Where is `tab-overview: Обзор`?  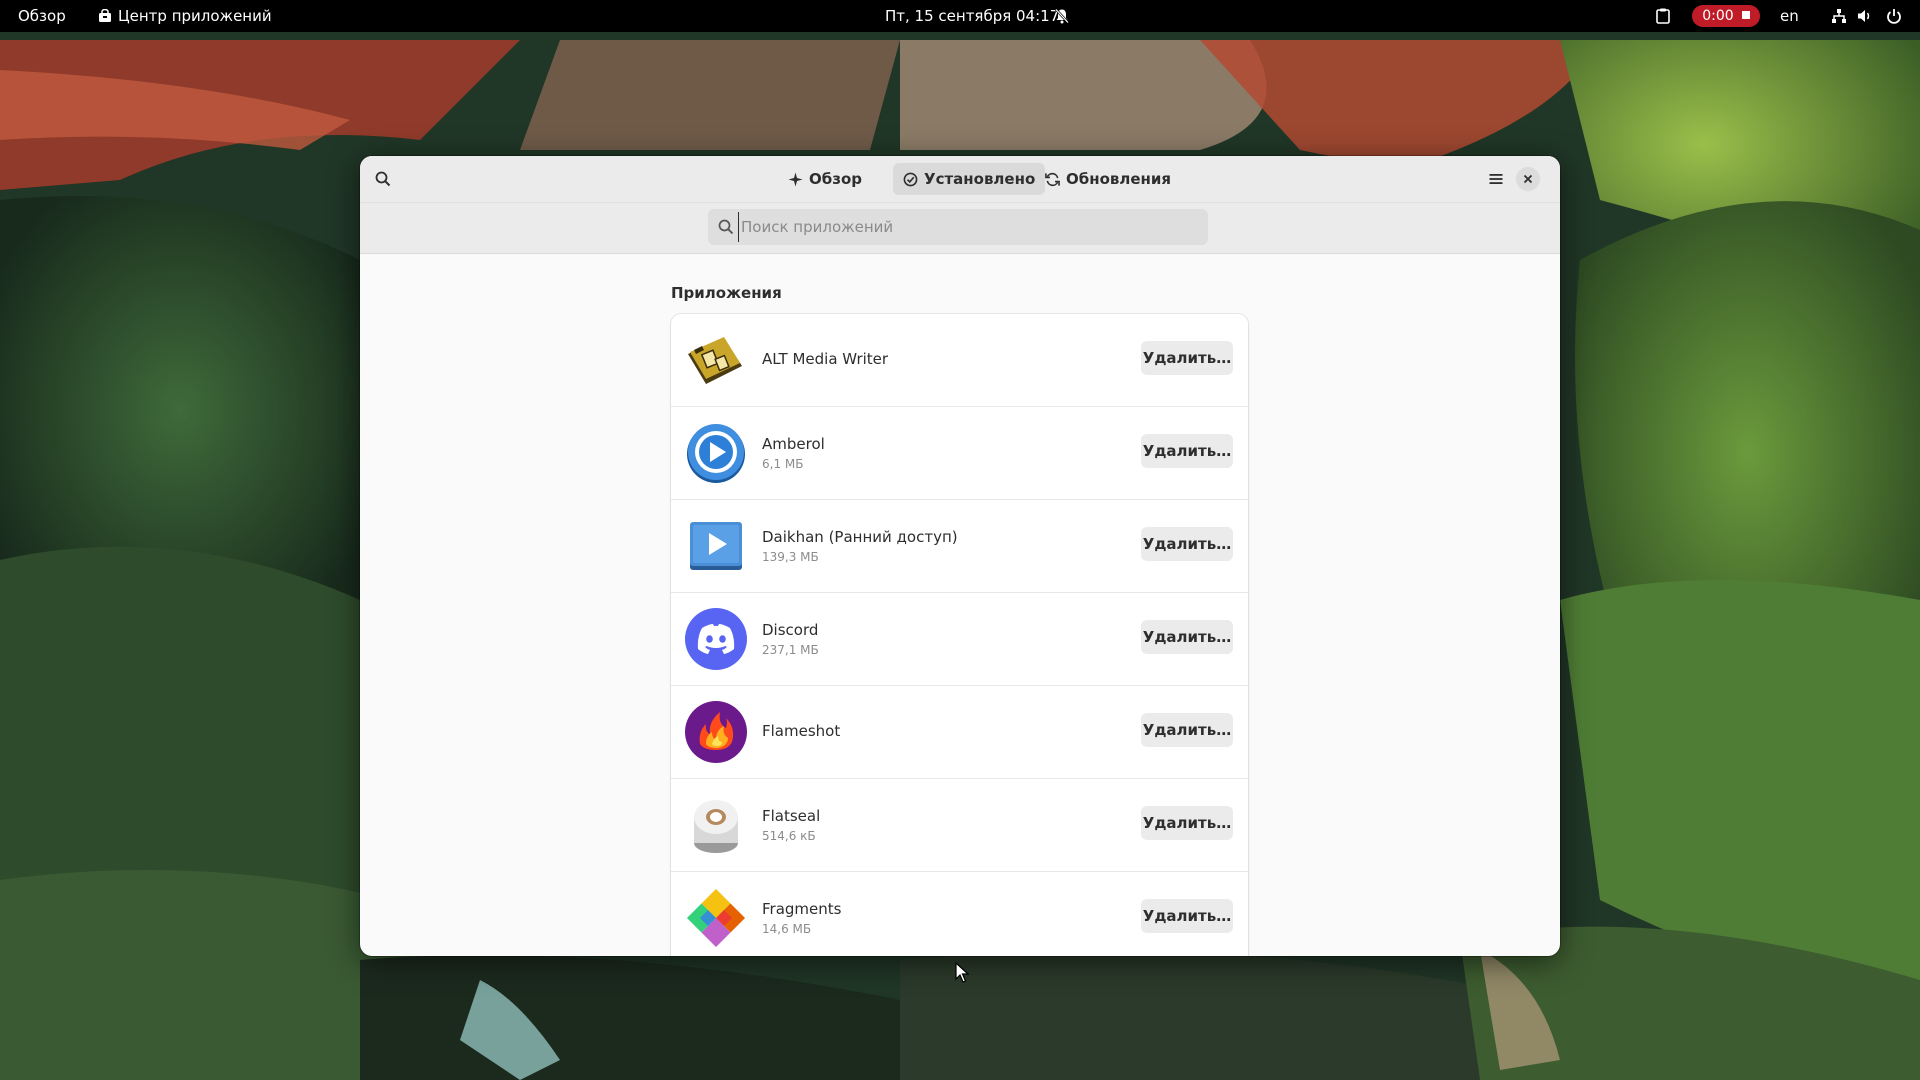
tab-overview: Обзор is located at coordinates (825, 179).